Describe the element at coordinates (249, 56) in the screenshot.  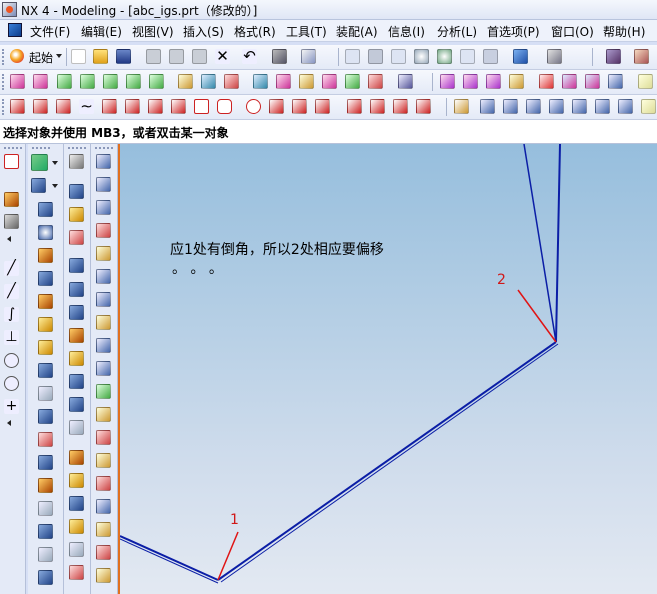
I see `undo-icon: ↶` at that location.